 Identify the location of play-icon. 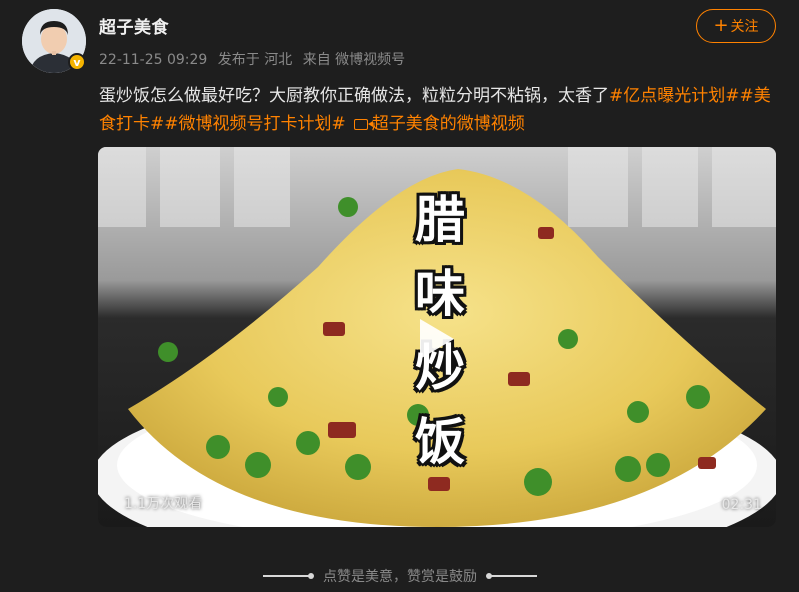
(437, 339).